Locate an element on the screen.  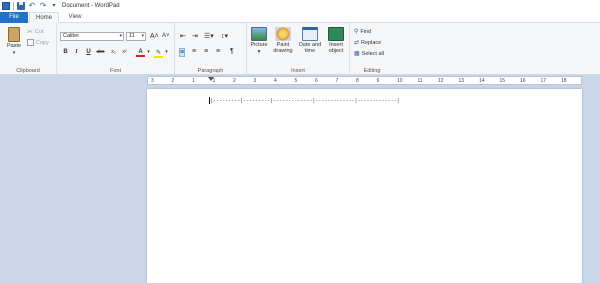
ribbon-tabs: File Home View is located at coordinates (300, 17).